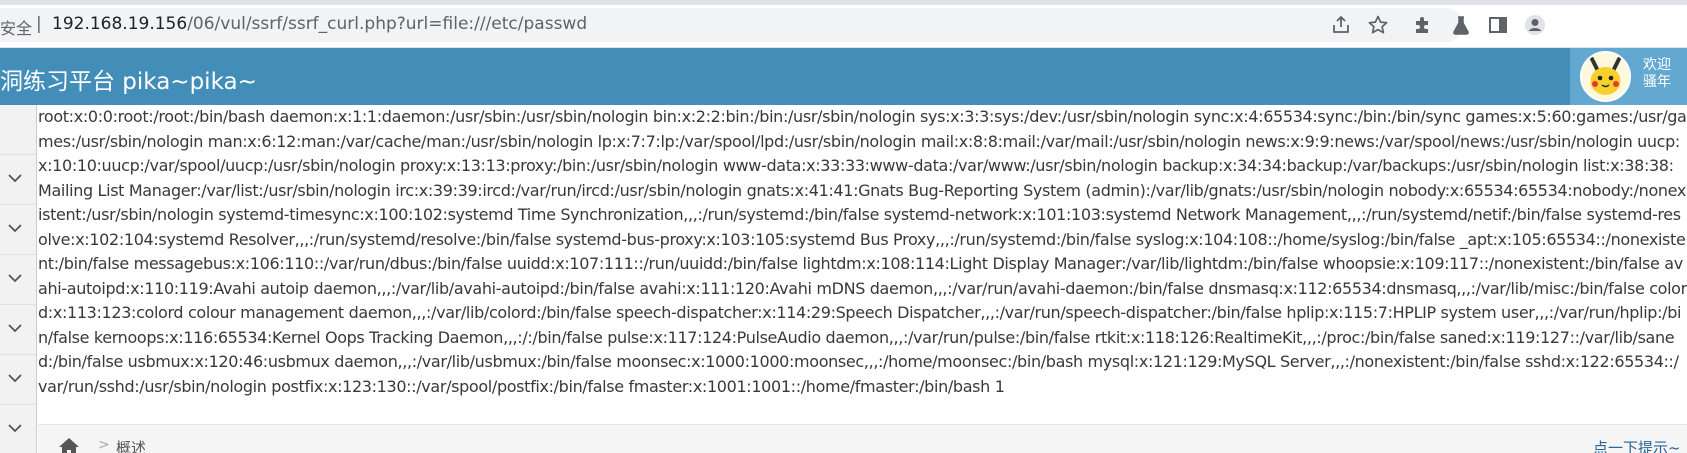 The height and width of the screenshot is (453, 1687). What do you see at coordinates (1535, 25) in the screenshot?
I see `profile-icon` at bounding box center [1535, 25].